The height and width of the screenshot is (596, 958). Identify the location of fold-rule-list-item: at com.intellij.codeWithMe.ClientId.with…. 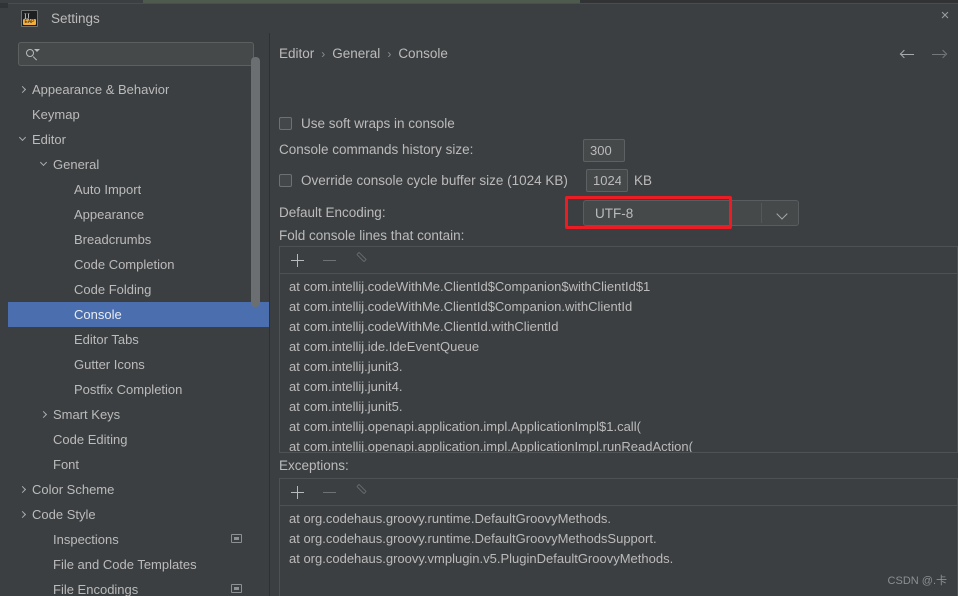
(618, 327).